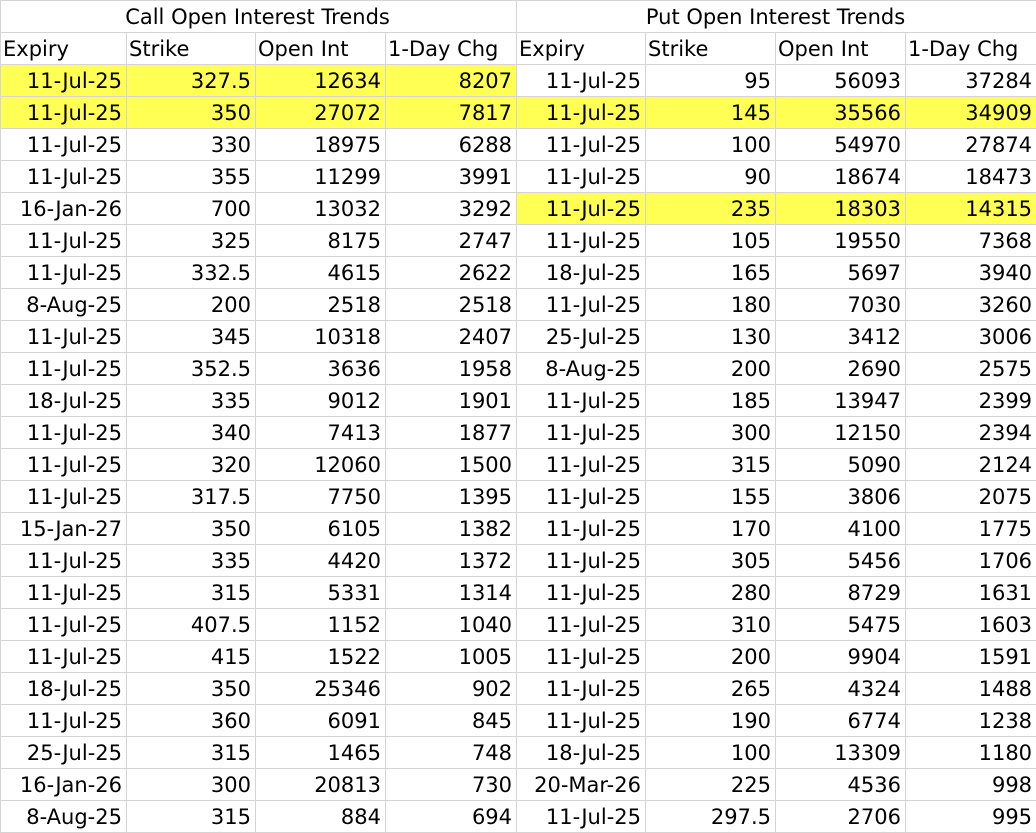 The image size is (1036, 833). What do you see at coordinates (711, 561) in the screenshot?
I see `table-cell: 305` at bounding box center [711, 561].